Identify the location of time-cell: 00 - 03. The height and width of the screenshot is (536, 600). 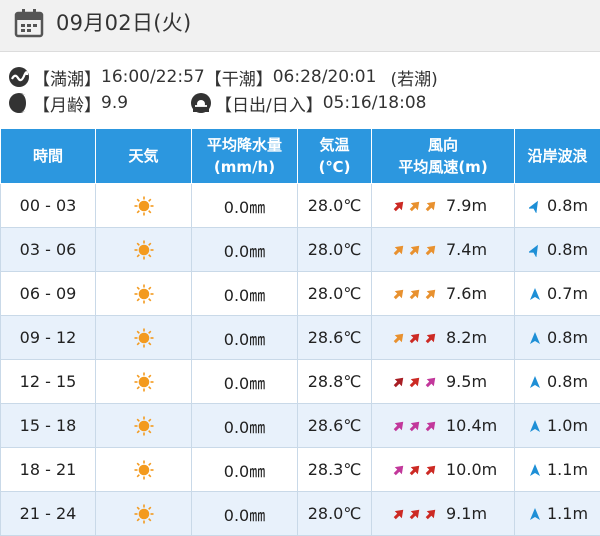
(48, 206).